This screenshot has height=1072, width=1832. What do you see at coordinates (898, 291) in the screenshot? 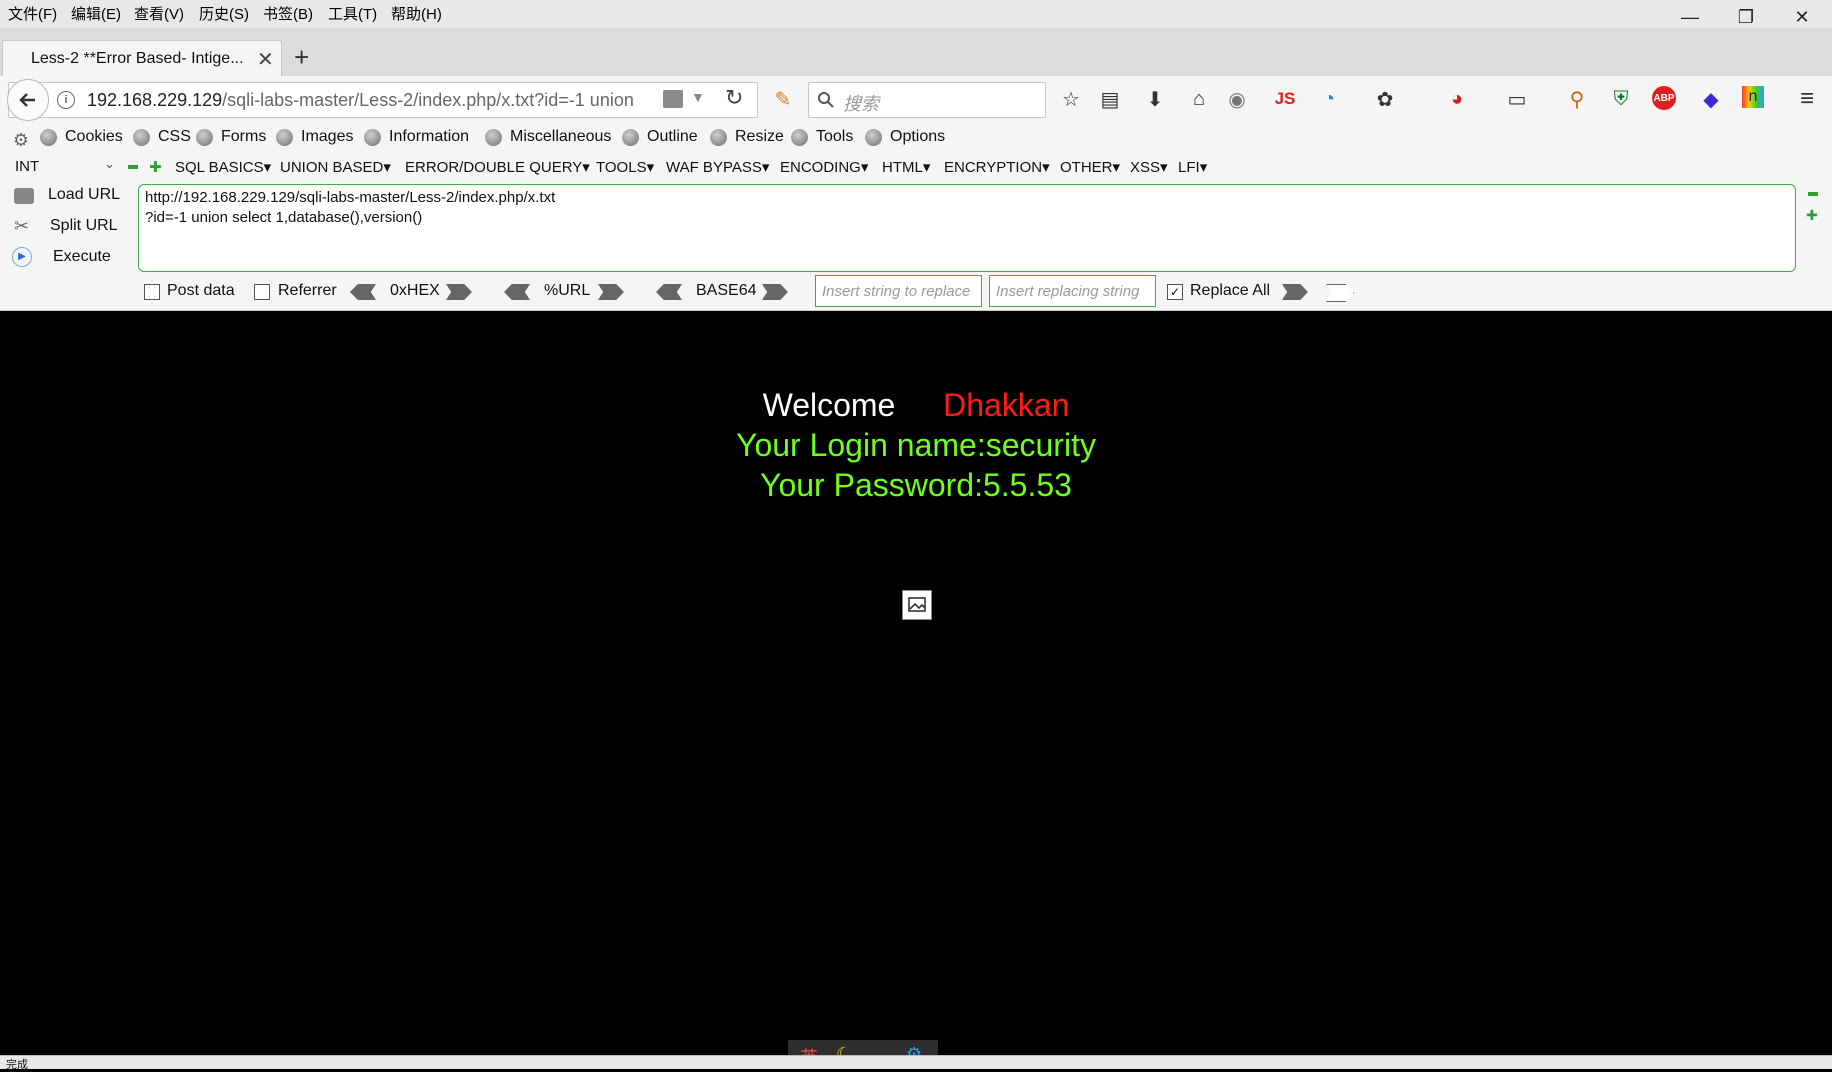
I see `replace-string-input: Insert string to replace` at bounding box center [898, 291].